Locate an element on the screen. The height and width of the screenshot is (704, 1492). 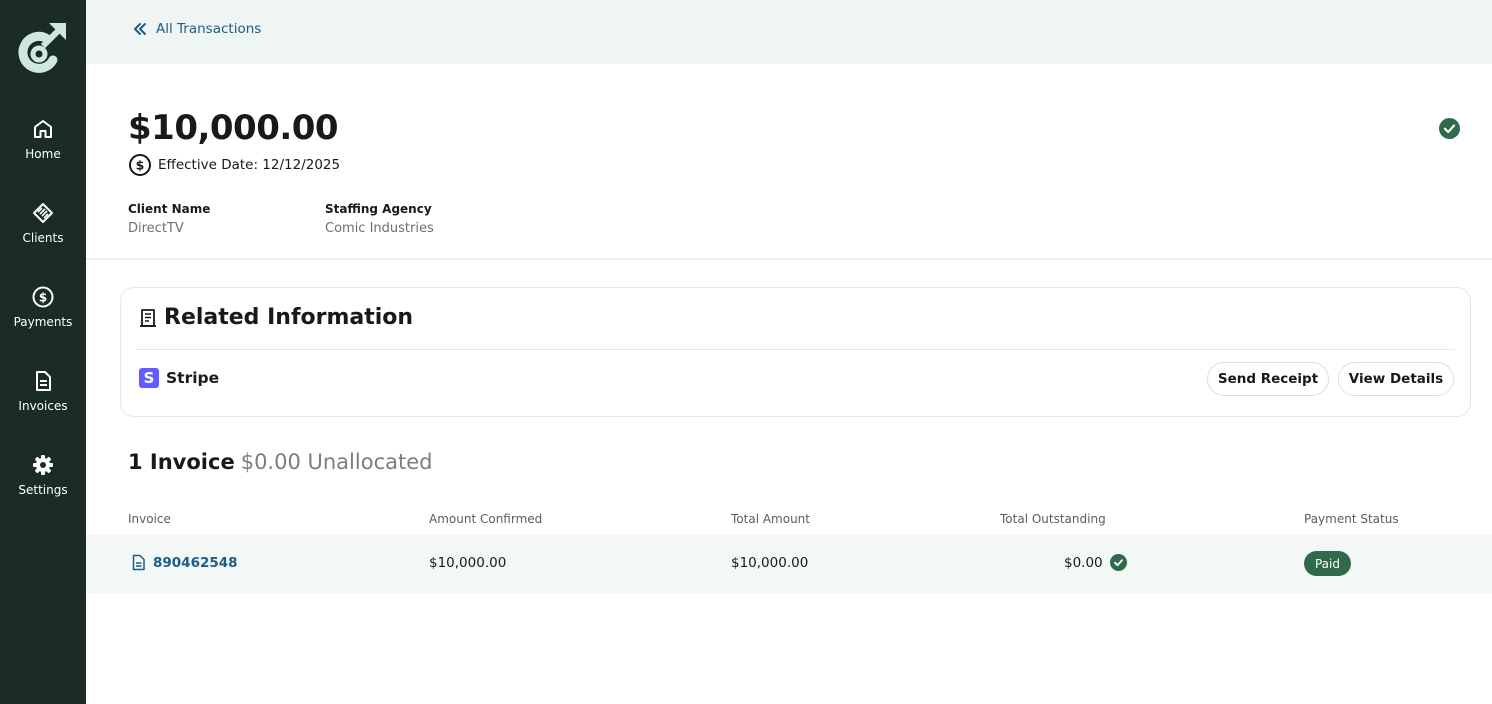
staffing-agency-value: Comic Industries is located at coordinates (379, 228).